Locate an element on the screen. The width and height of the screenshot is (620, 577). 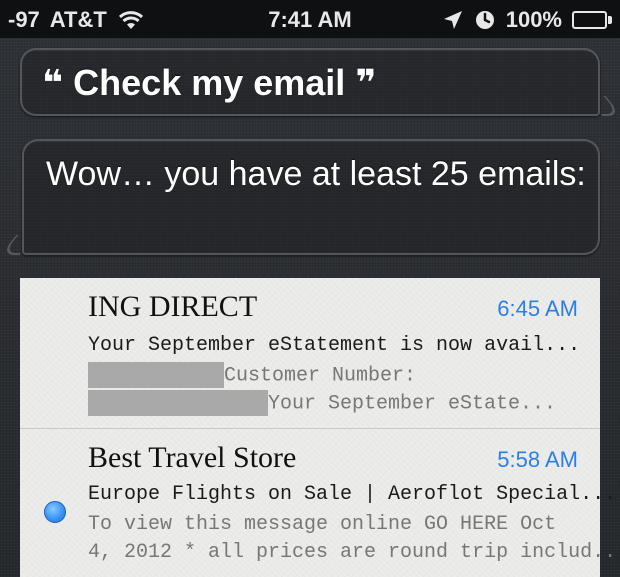
close-quote-icon: ❞ is located at coordinates (366, 82).